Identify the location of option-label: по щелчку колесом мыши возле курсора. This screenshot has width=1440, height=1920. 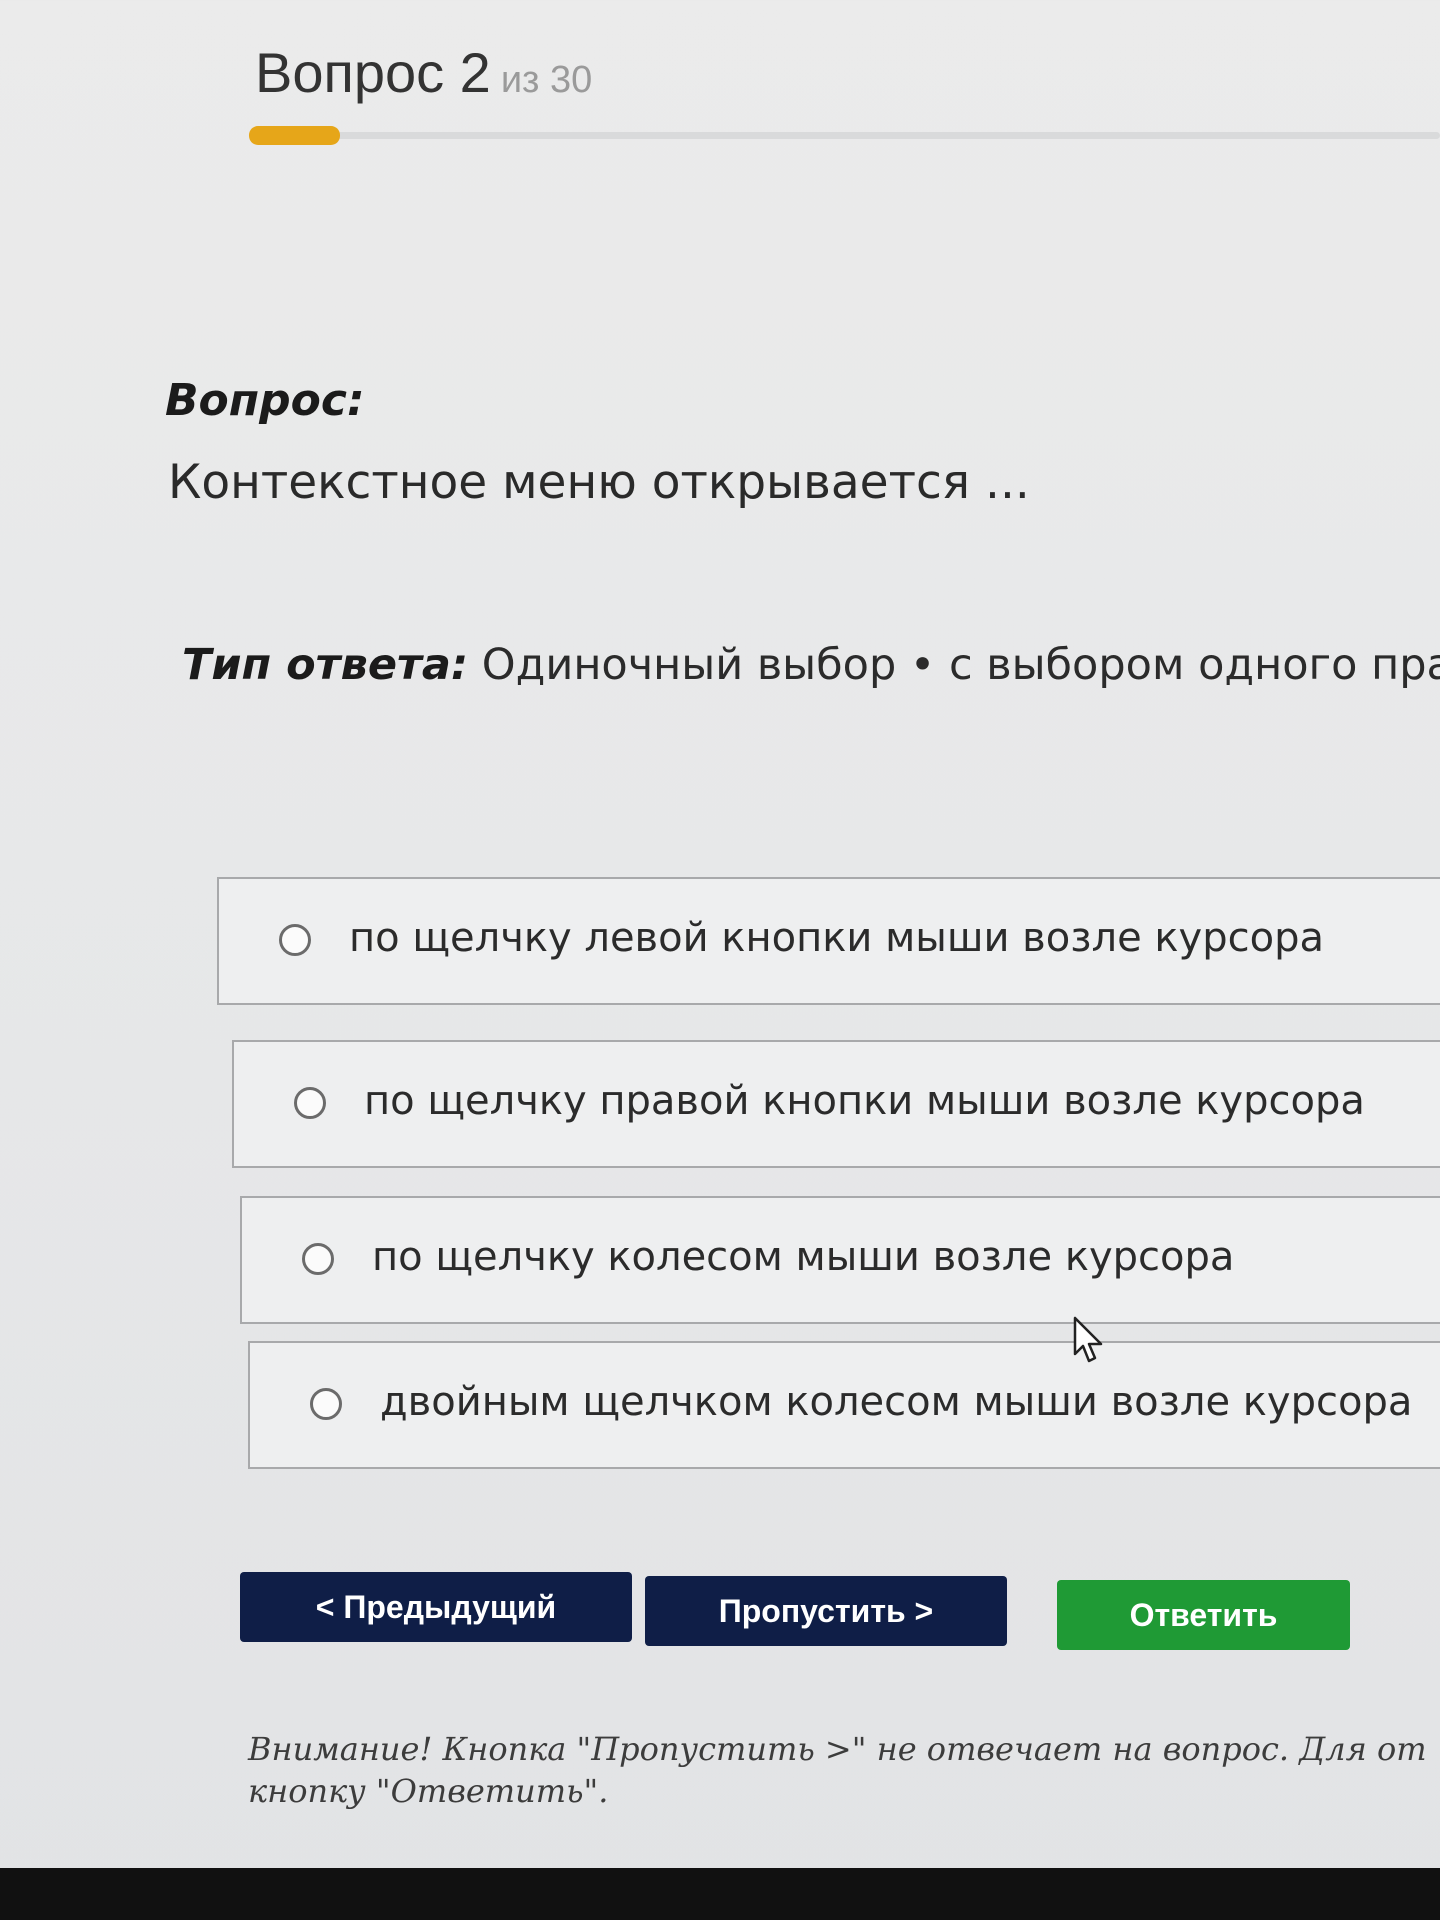
(803, 1257).